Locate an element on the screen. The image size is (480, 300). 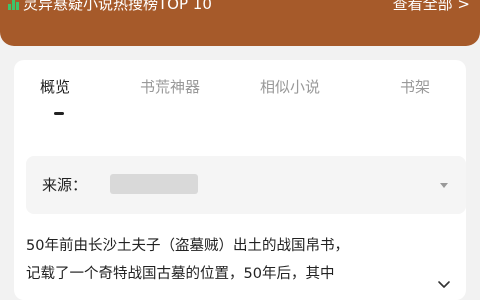
description-line: 记载了一个奇特战国古墓的位置，50年后，其中 is located at coordinates (180, 274).